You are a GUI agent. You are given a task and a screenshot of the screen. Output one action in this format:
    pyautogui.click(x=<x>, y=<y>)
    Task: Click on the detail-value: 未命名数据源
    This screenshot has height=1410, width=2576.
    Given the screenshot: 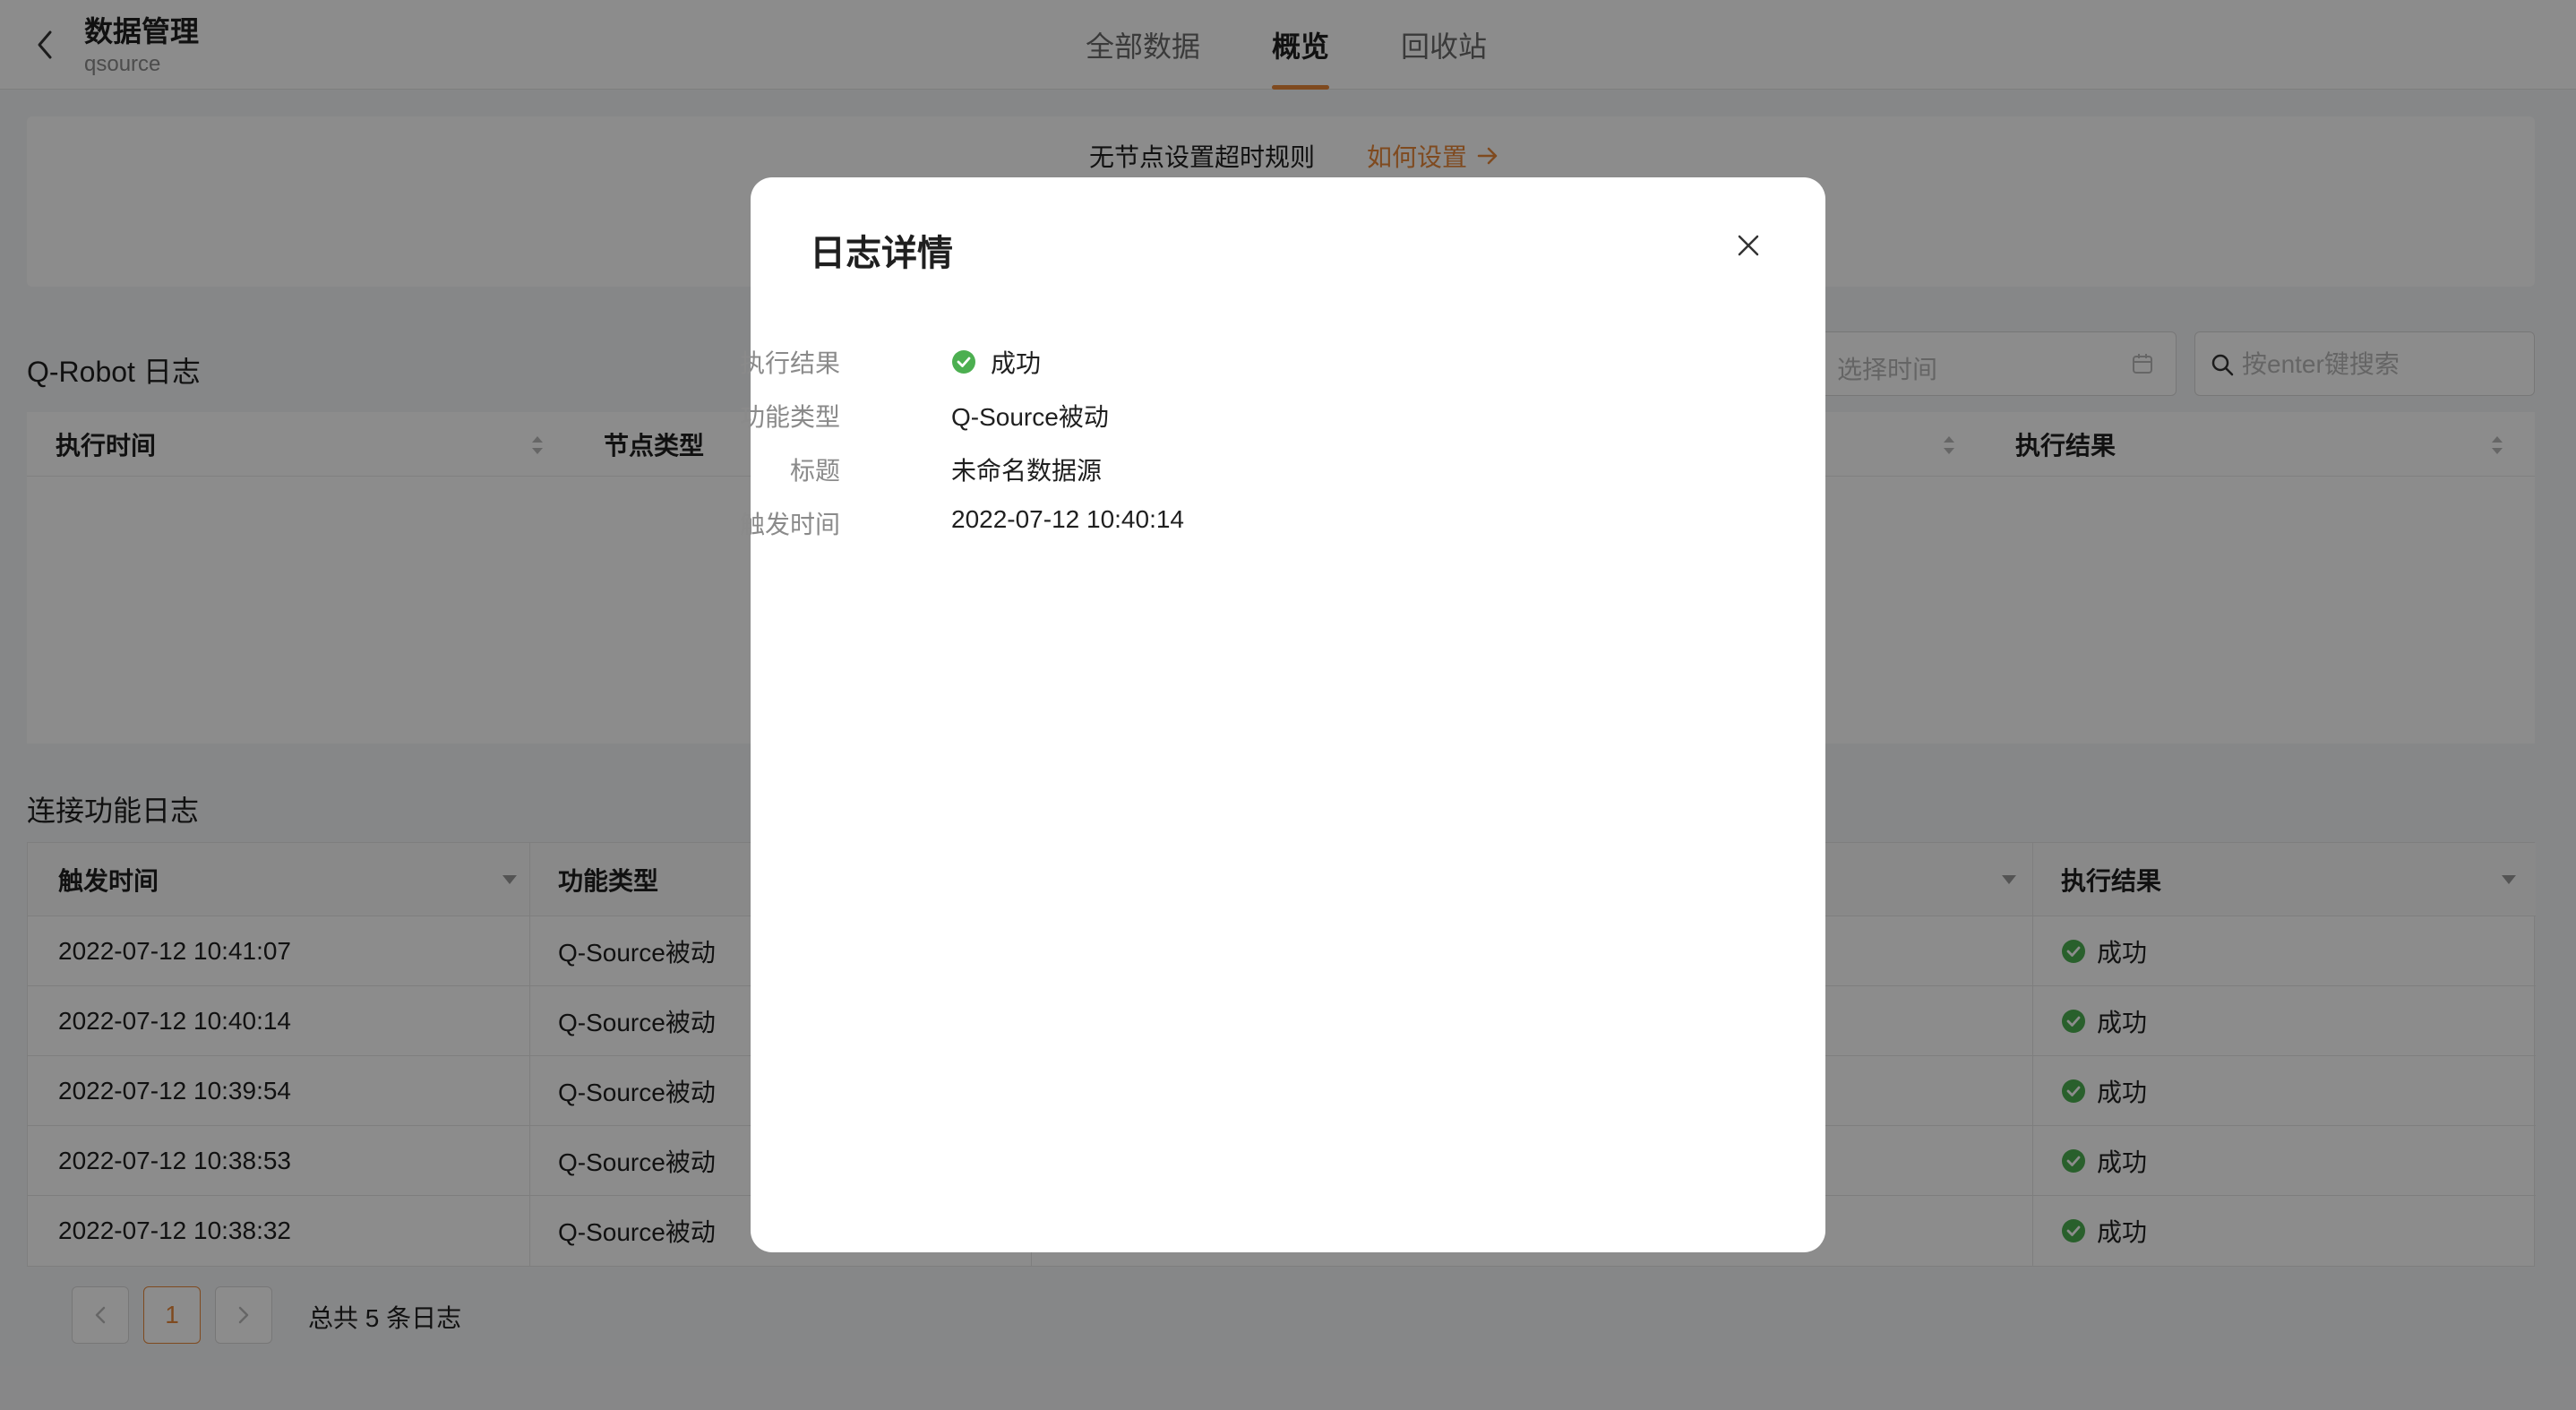 What is the action you would take?
    pyautogui.click(x=1027, y=471)
    